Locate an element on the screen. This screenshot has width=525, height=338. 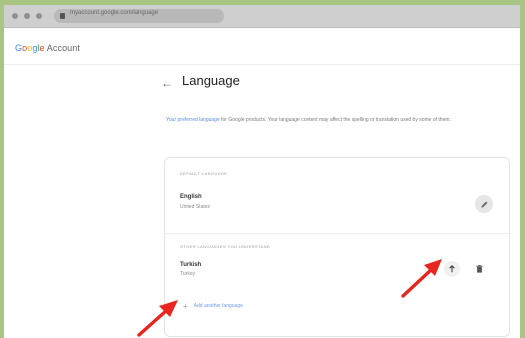
google-account-logo: Google Account is located at coordinates (47, 48).